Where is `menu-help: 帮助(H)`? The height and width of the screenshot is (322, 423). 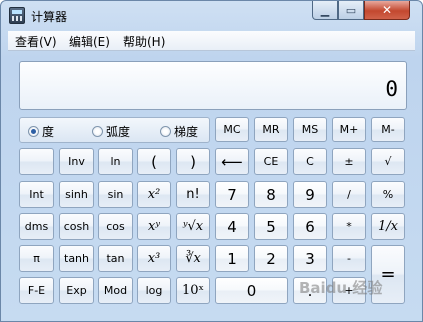
menu-help: 帮助(H) is located at coordinates (144, 41).